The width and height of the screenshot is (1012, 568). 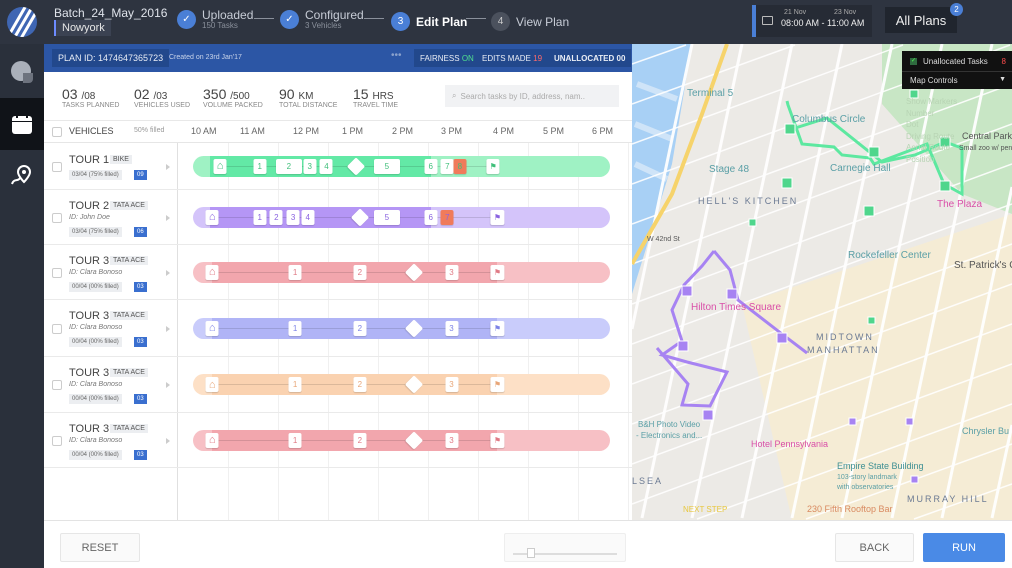 I want to click on slider-thumb, so click(x=531, y=553).